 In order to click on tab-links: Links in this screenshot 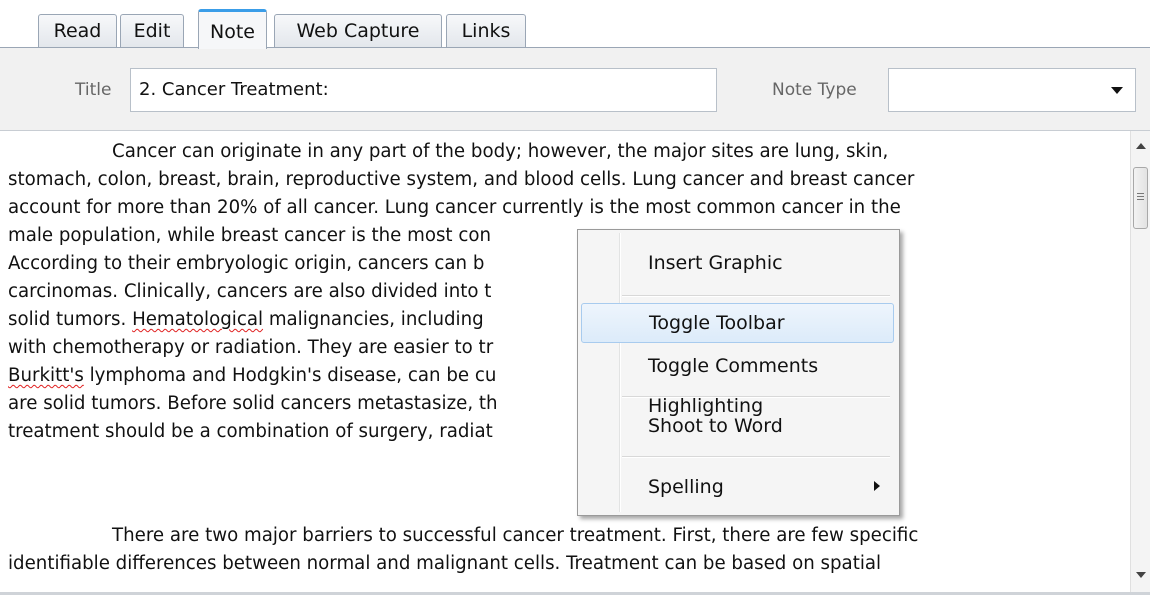, I will do `click(486, 30)`.